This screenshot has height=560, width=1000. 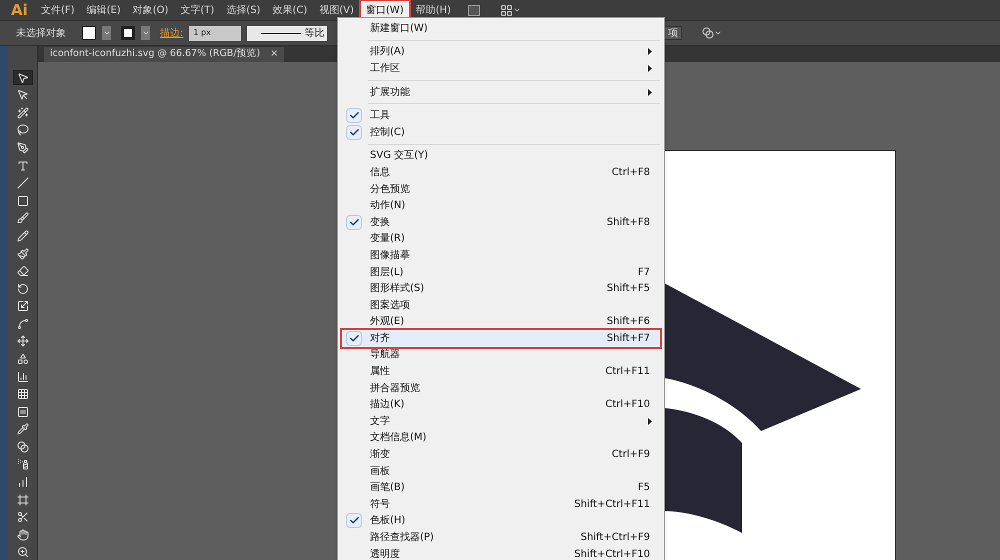 What do you see at coordinates (385, 69) in the screenshot?
I see `menu-label: 工作区` at bounding box center [385, 69].